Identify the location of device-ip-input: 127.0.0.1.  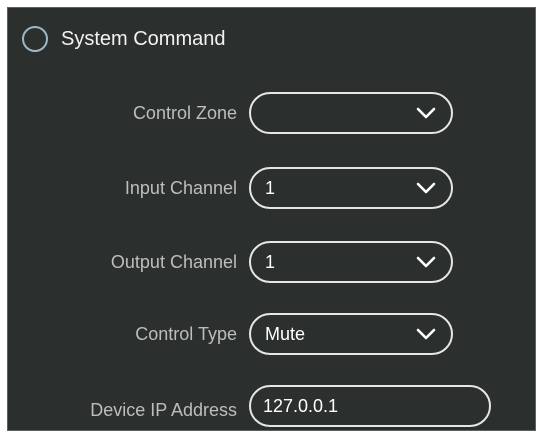
(370, 406).